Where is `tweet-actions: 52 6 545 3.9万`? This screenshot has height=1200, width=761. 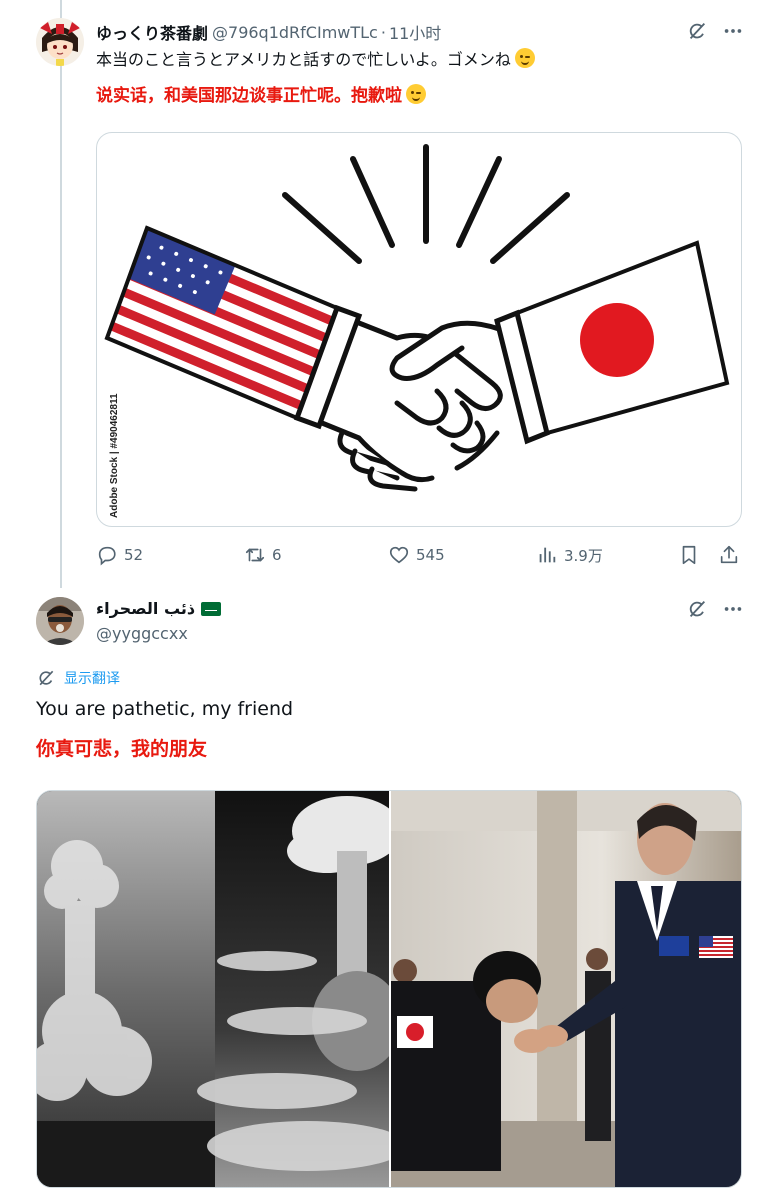 tweet-actions: 52 6 545 3.9万 is located at coordinates (419, 555).